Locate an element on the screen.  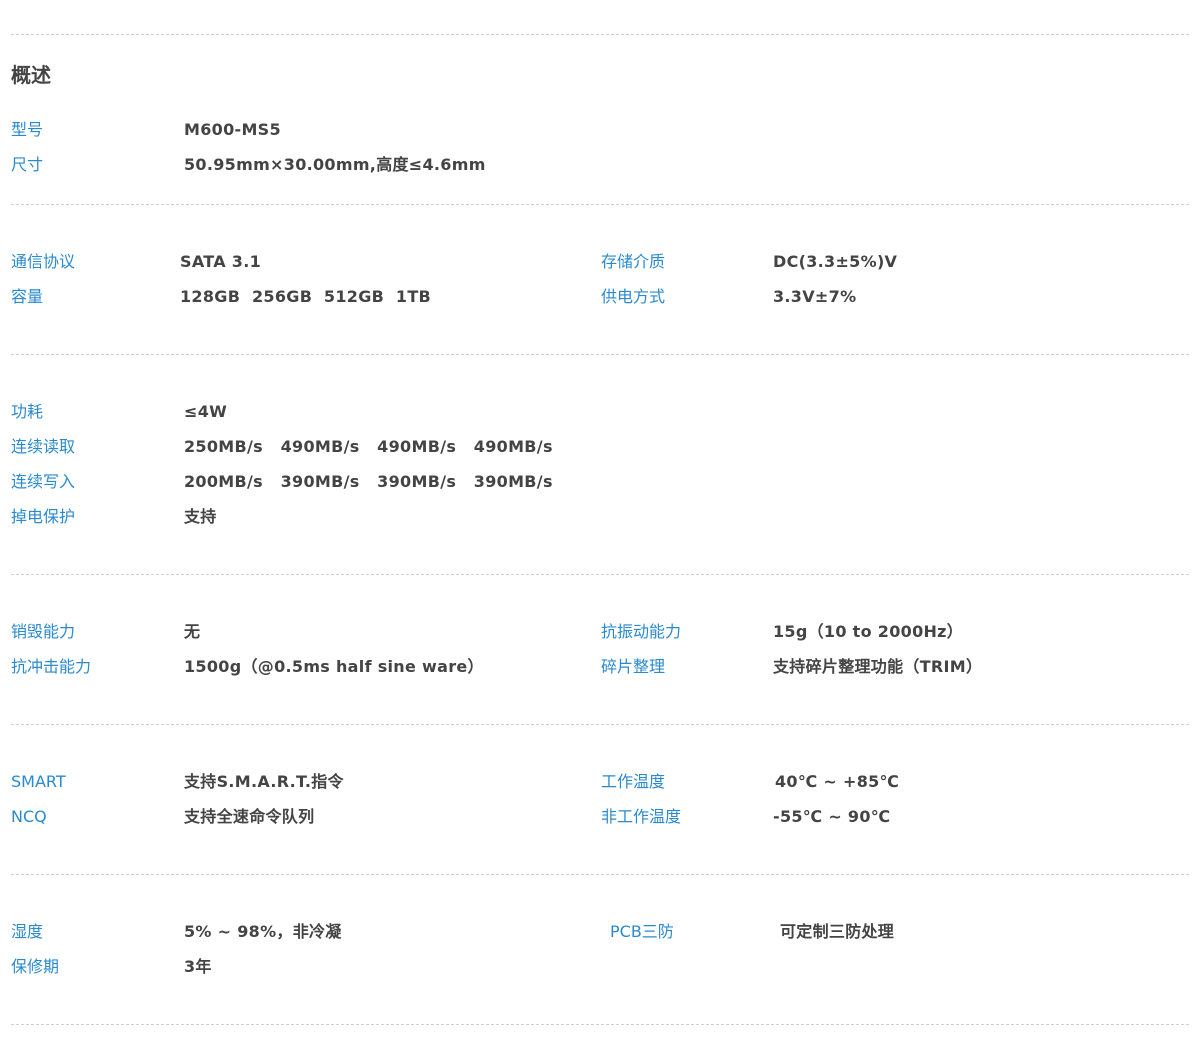
spec-label-storage-temperature: 非工作温度 is located at coordinates (641, 816).